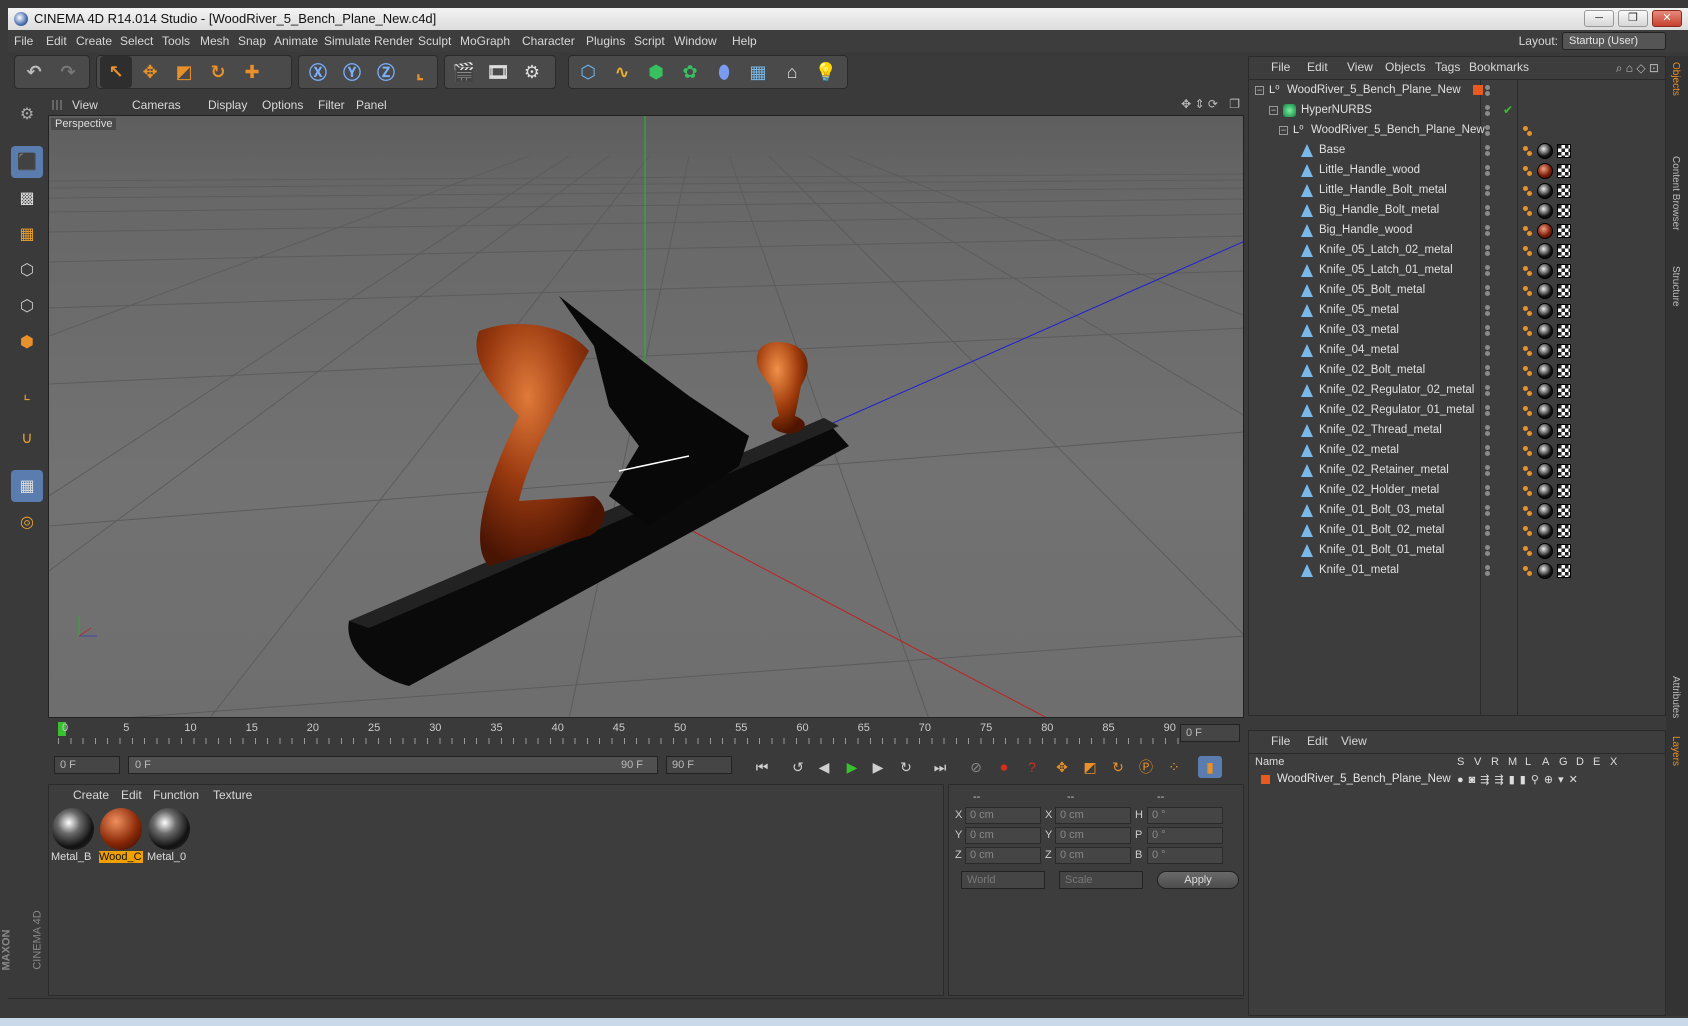 Image resolution: width=1688 pixels, height=1026 pixels. What do you see at coordinates (27, 438) in the screenshot?
I see `magnet-icon: ∪` at bounding box center [27, 438].